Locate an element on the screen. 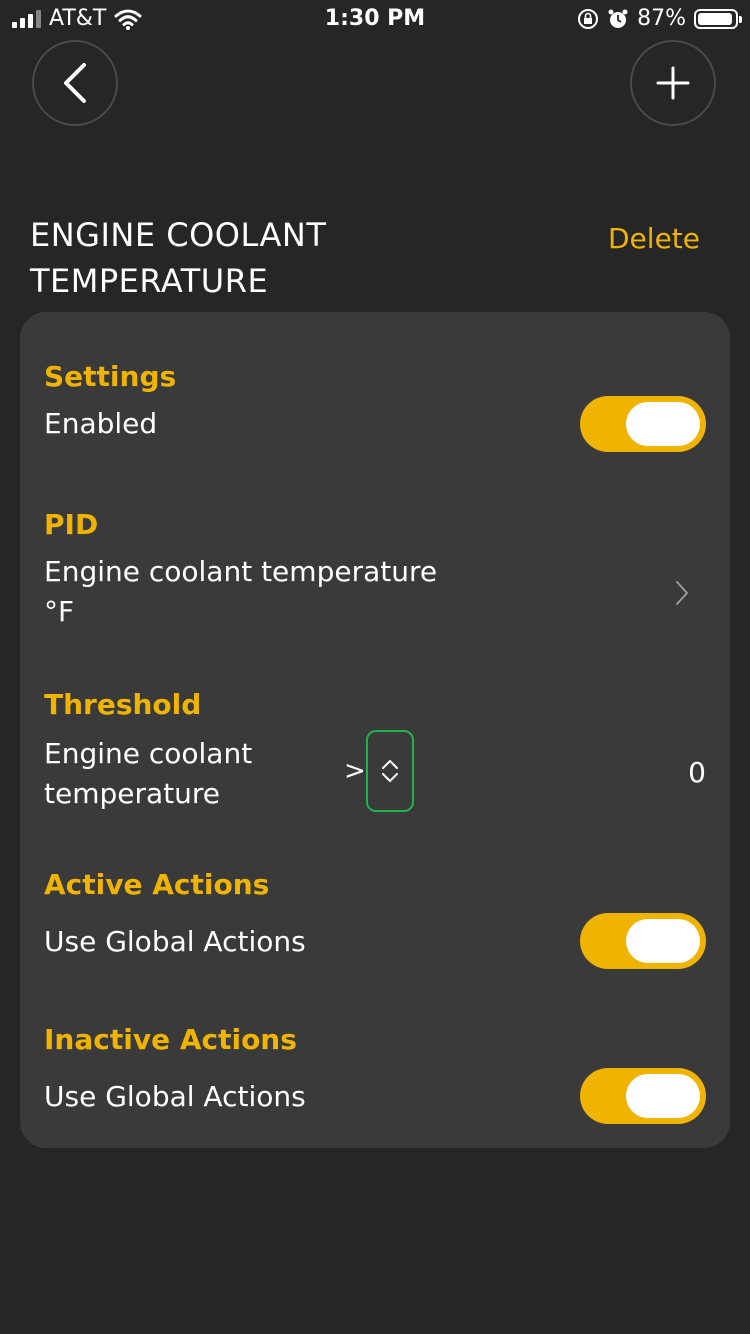  add-button is located at coordinates (673, 83).